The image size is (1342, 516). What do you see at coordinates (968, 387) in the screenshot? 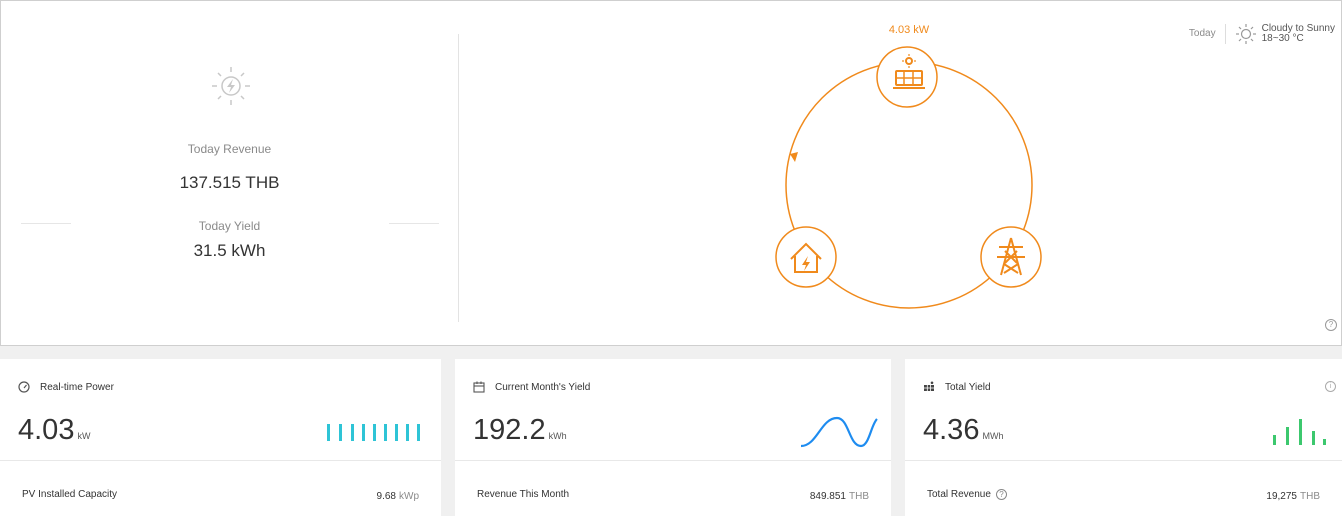
I see `card-title: Total Yield` at bounding box center [968, 387].